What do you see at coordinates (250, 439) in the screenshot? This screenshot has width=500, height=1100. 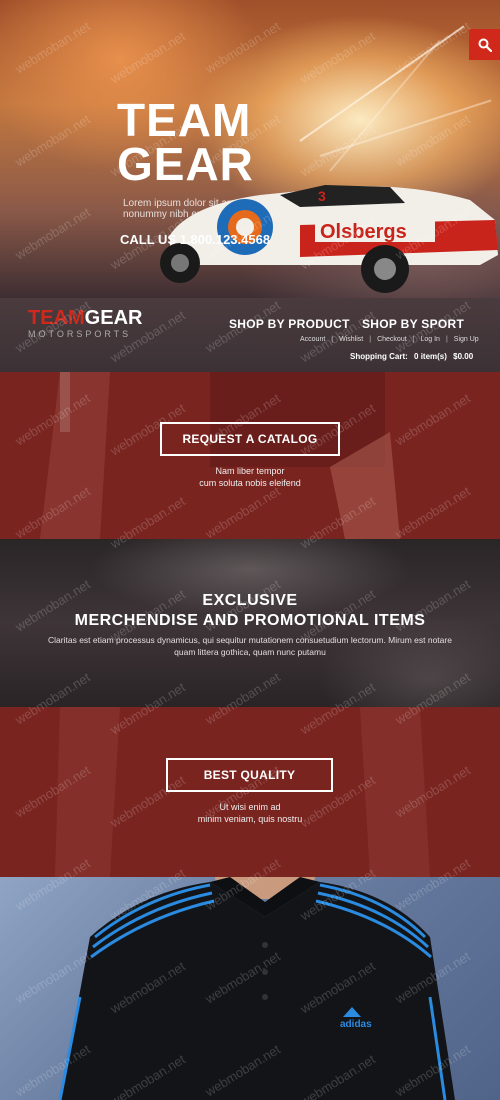 I see `request-catalog-button: REQUEST A CATALOG` at bounding box center [250, 439].